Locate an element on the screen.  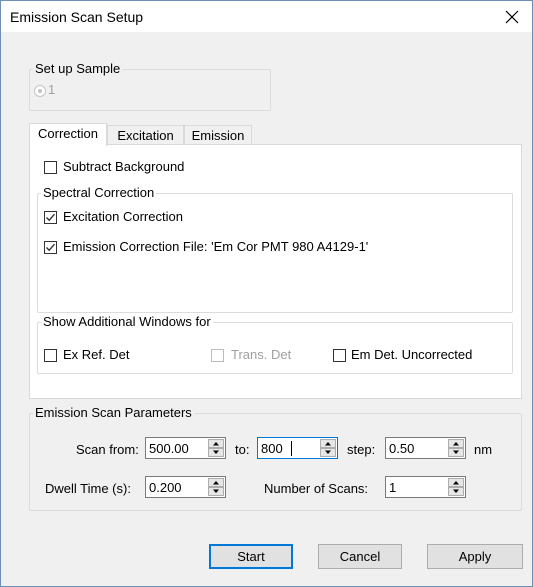
dwell-time-down-button is located at coordinates (216, 491).